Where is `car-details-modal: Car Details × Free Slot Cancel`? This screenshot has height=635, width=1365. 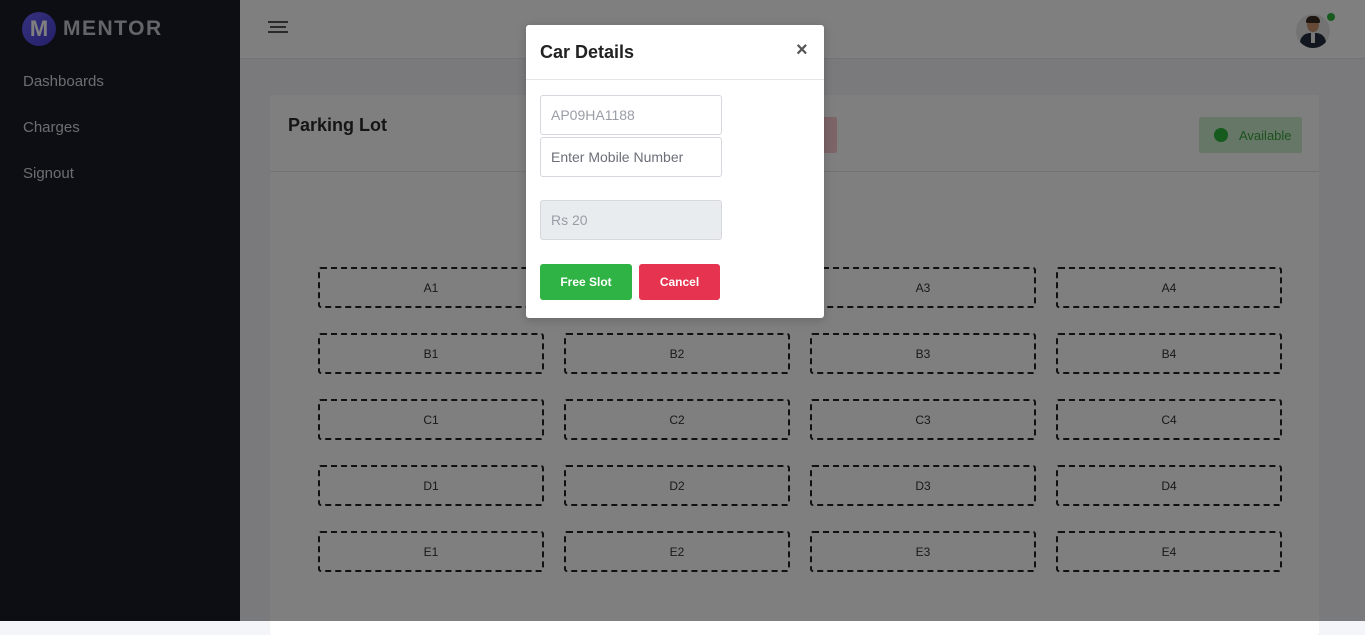
car-details-modal: Car Details × Free Slot Cancel is located at coordinates (675, 171).